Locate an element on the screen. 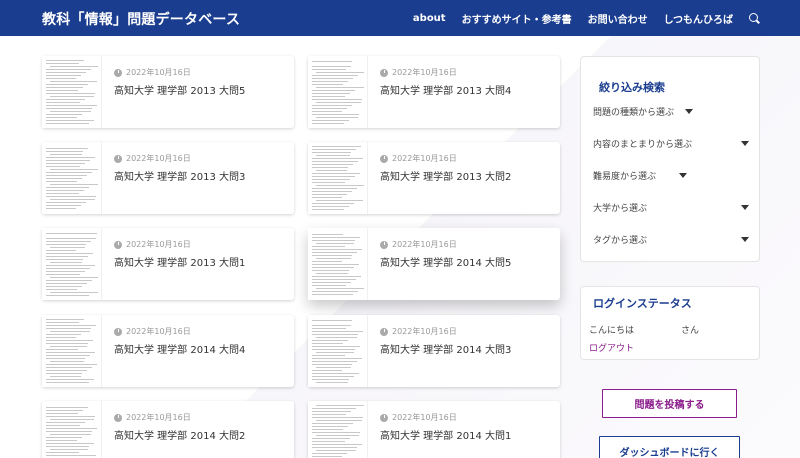  article-title: 高知大学 理学部 2013 大問5 is located at coordinates (179, 89).